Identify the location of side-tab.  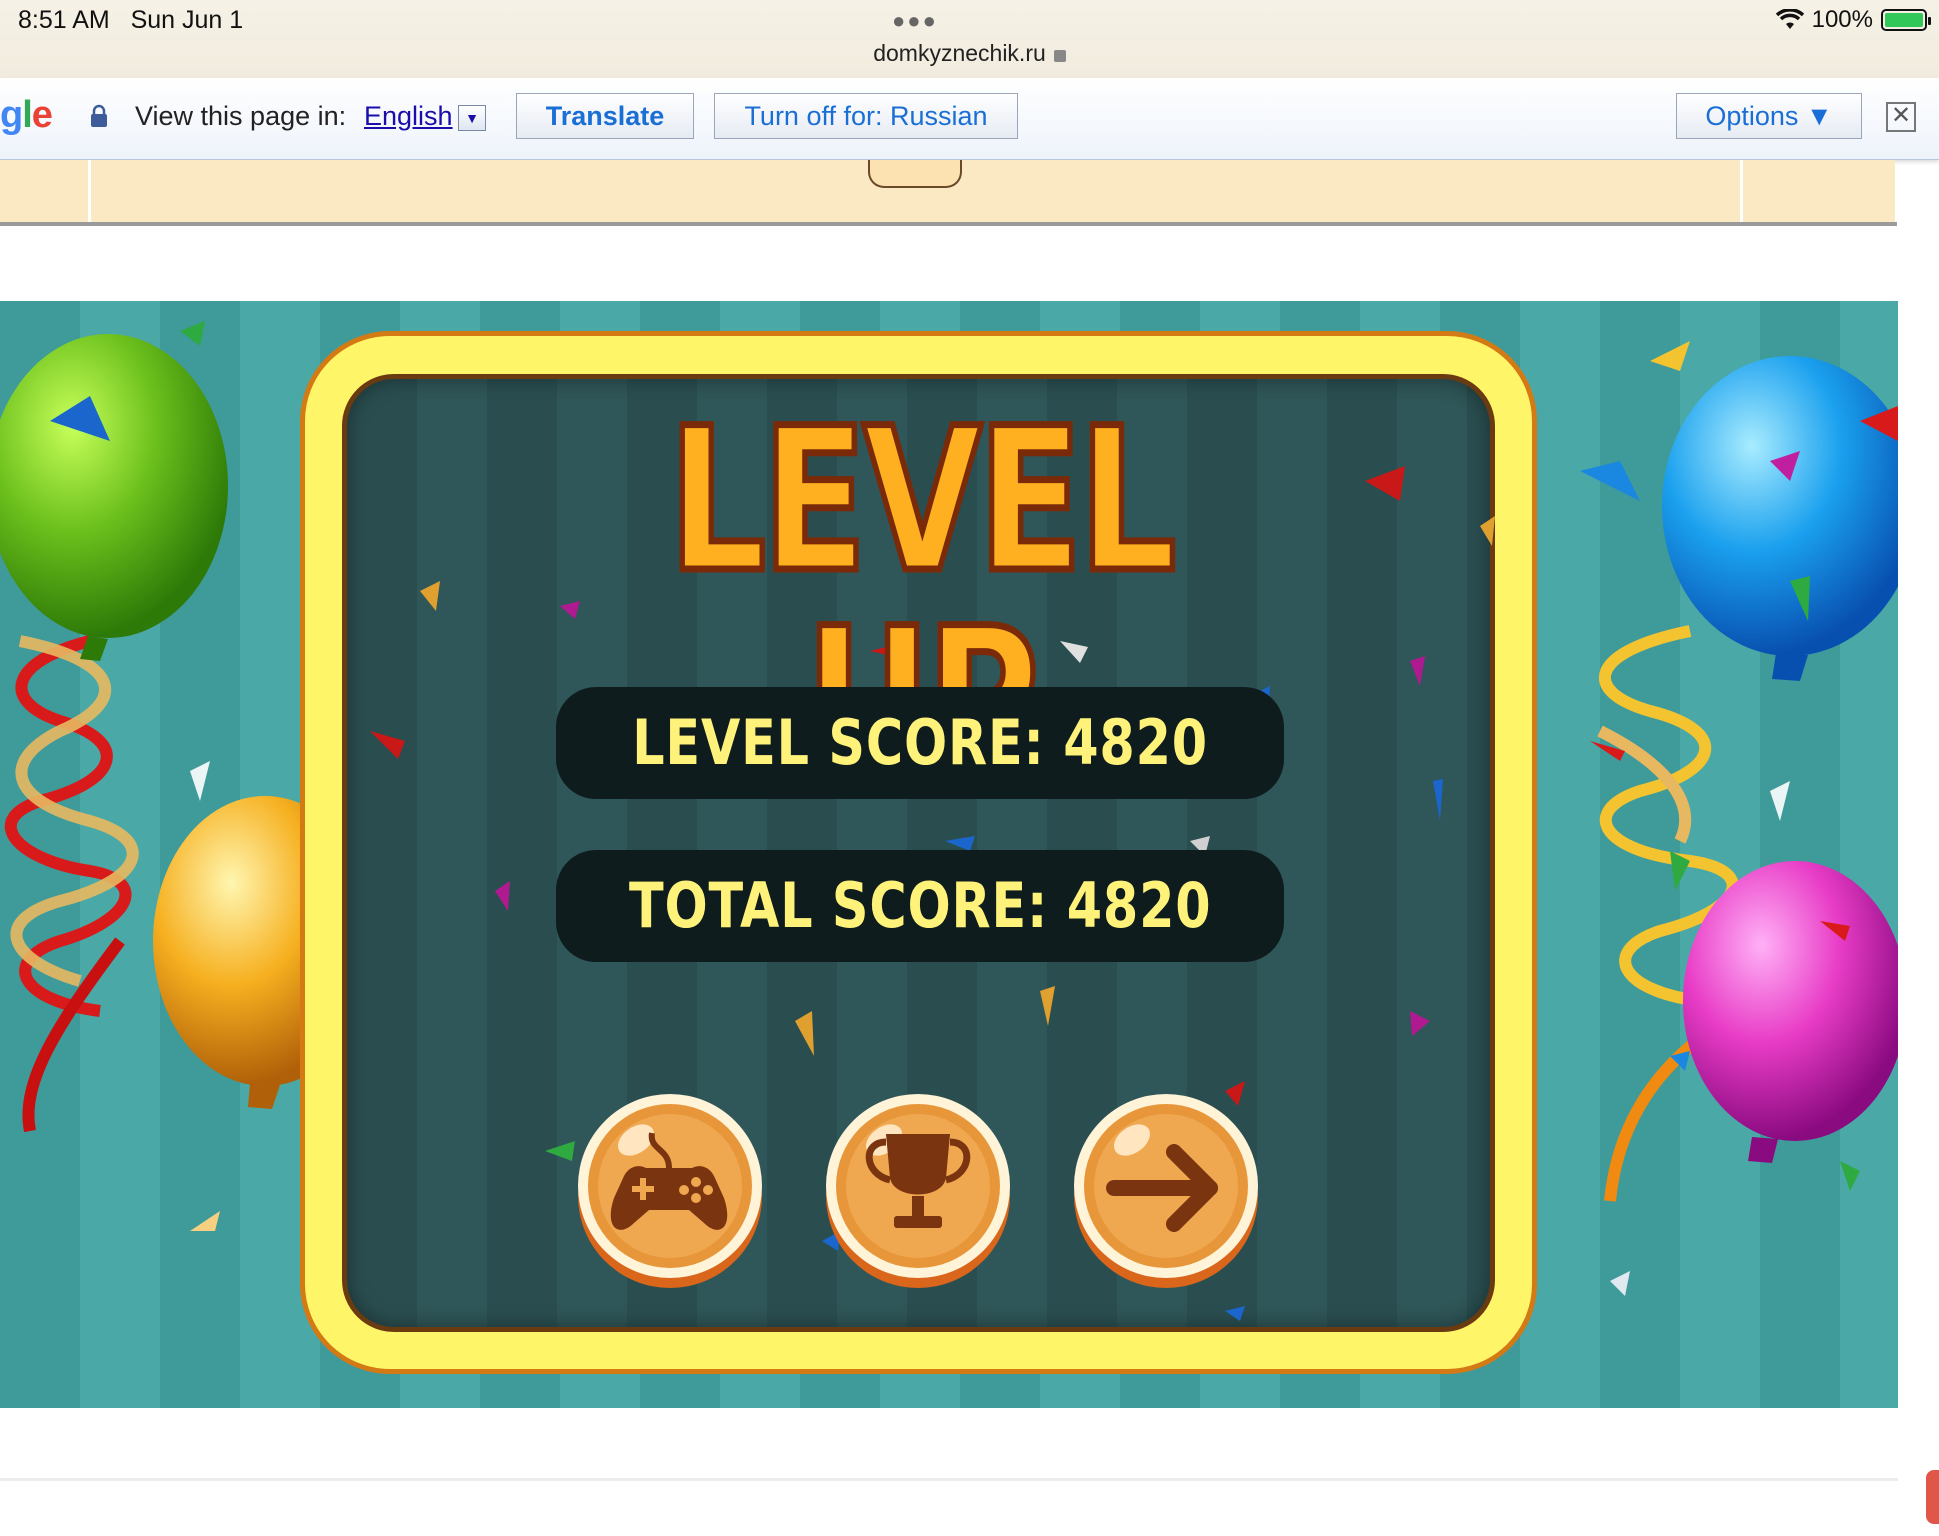
(1932, 1497).